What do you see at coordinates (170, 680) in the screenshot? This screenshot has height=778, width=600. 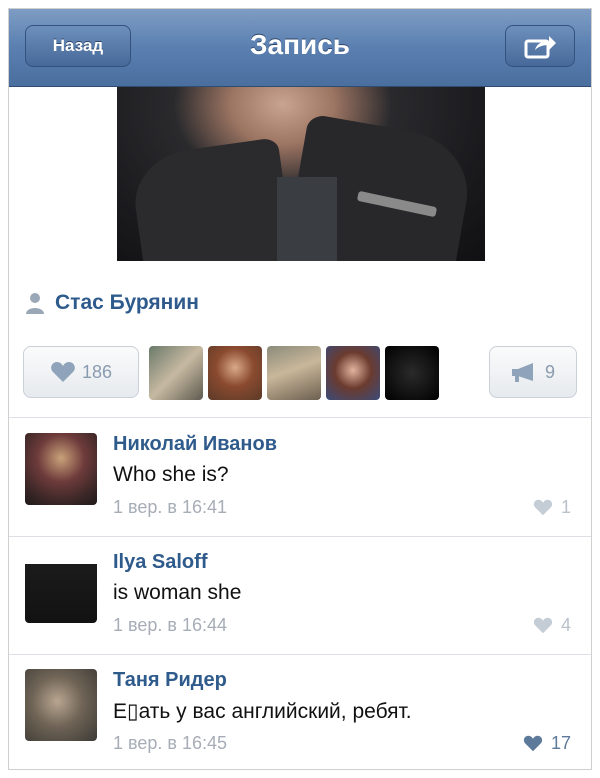 I see `commenter-name: Таня Ридер` at bounding box center [170, 680].